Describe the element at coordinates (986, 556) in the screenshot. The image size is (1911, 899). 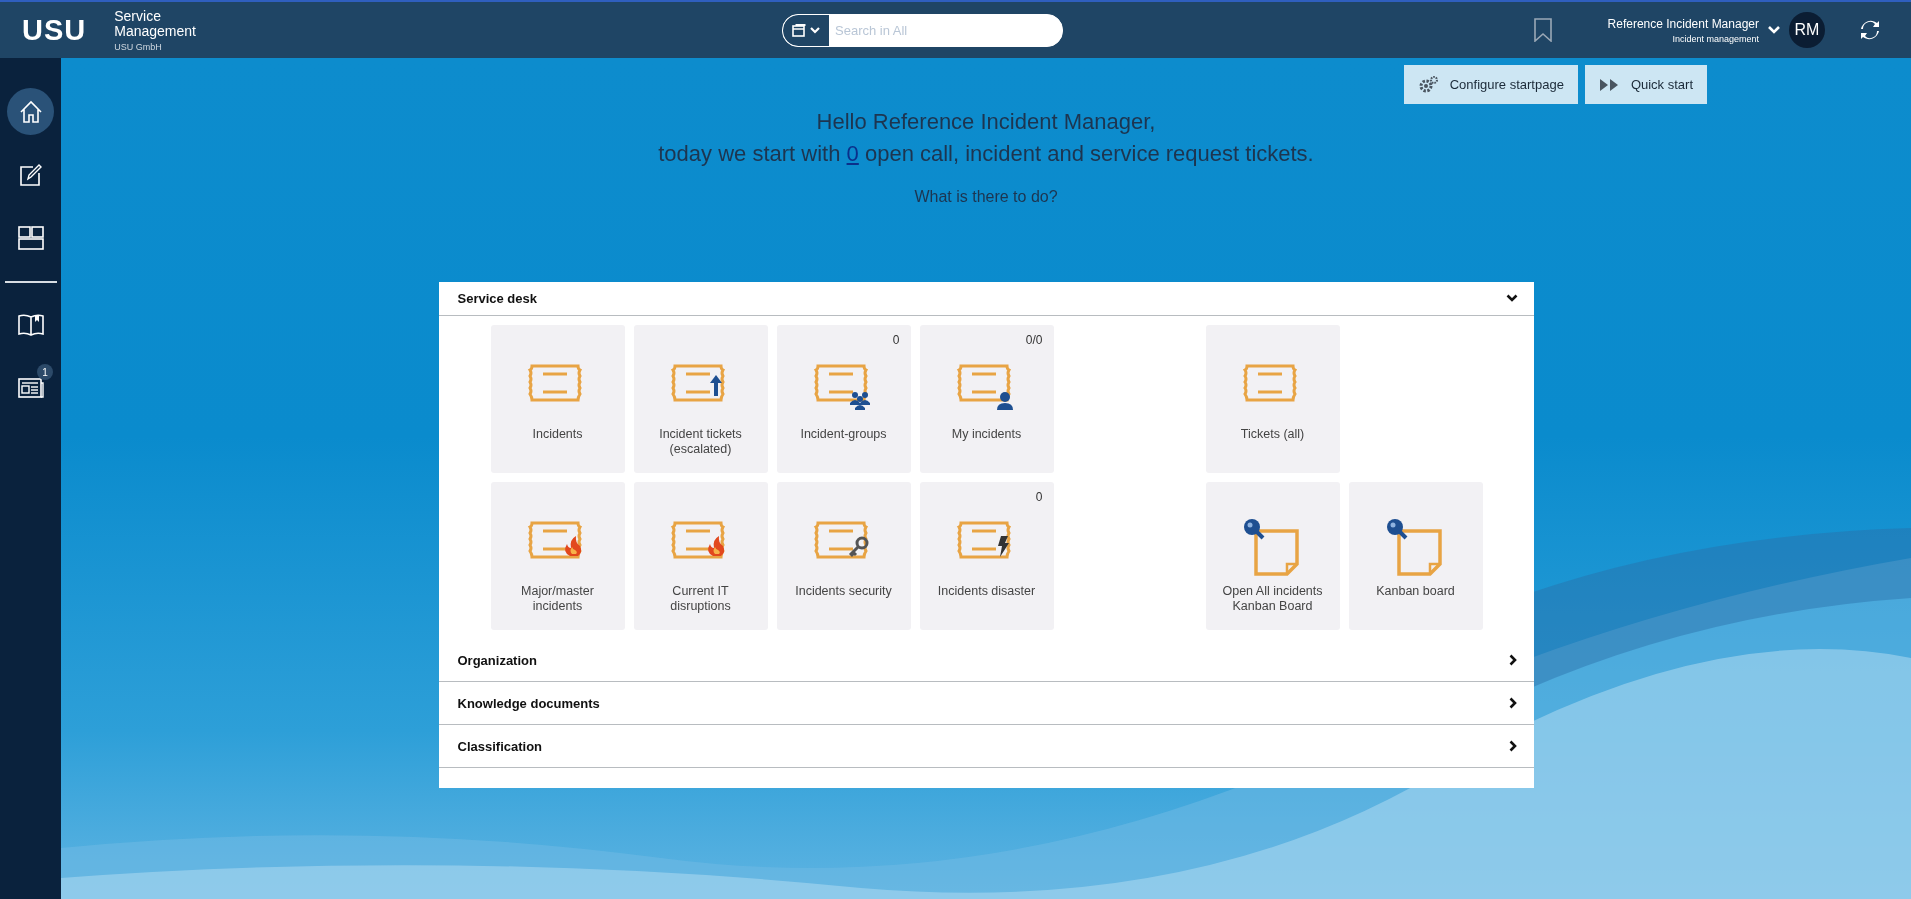
I see `tile: 0 Incidents disaster` at that location.